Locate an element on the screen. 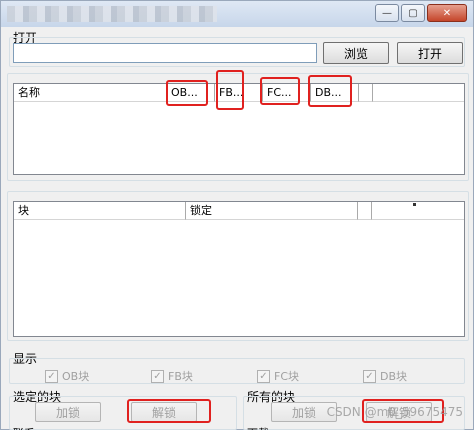  checkbox-fb-label: FB块 is located at coordinates (180, 376).